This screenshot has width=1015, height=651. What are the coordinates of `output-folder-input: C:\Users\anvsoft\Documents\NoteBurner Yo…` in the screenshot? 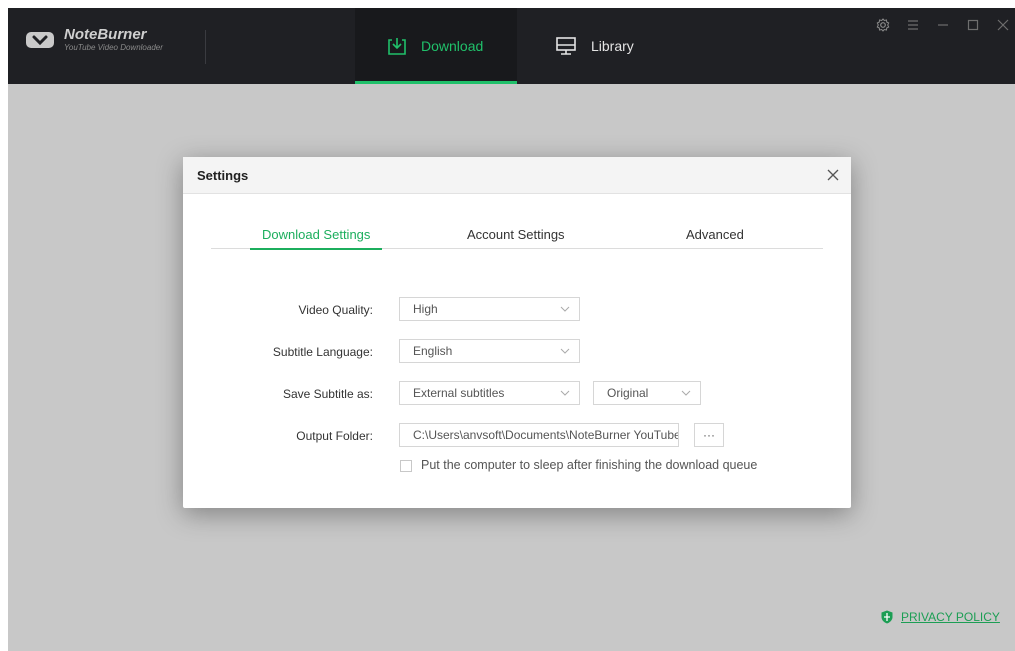 It's located at (539, 435).